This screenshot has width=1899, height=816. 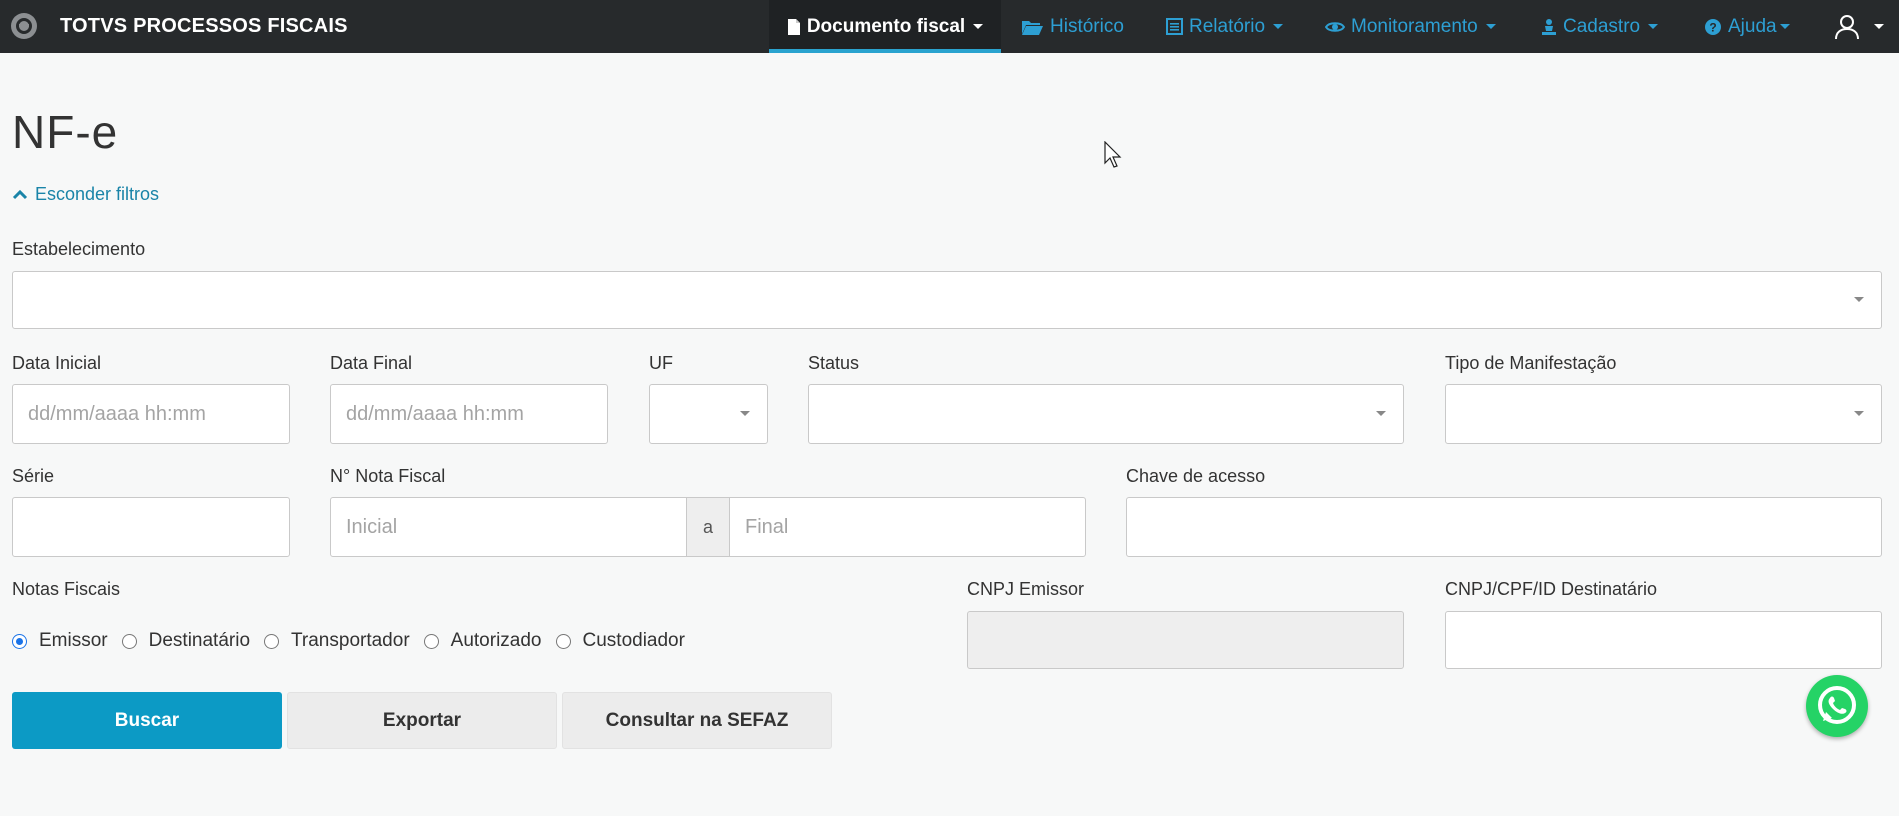 I want to click on nav-documento-fiscal: Documento fiscal, so click(x=885, y=26).